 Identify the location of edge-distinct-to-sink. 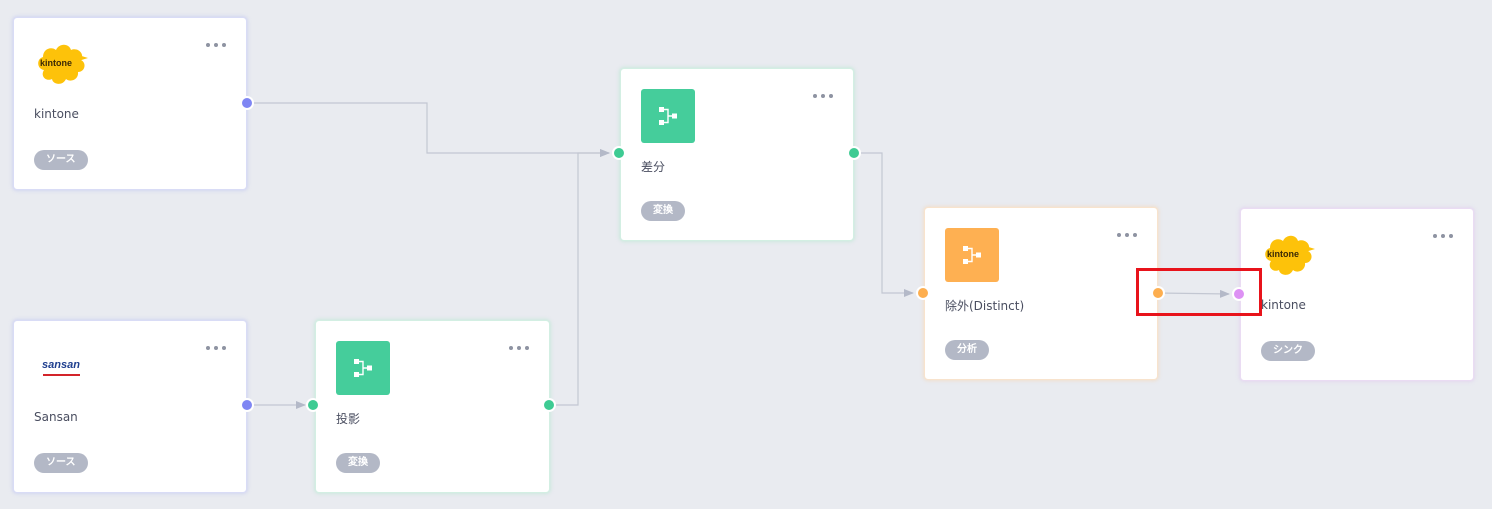
(1193, 293).